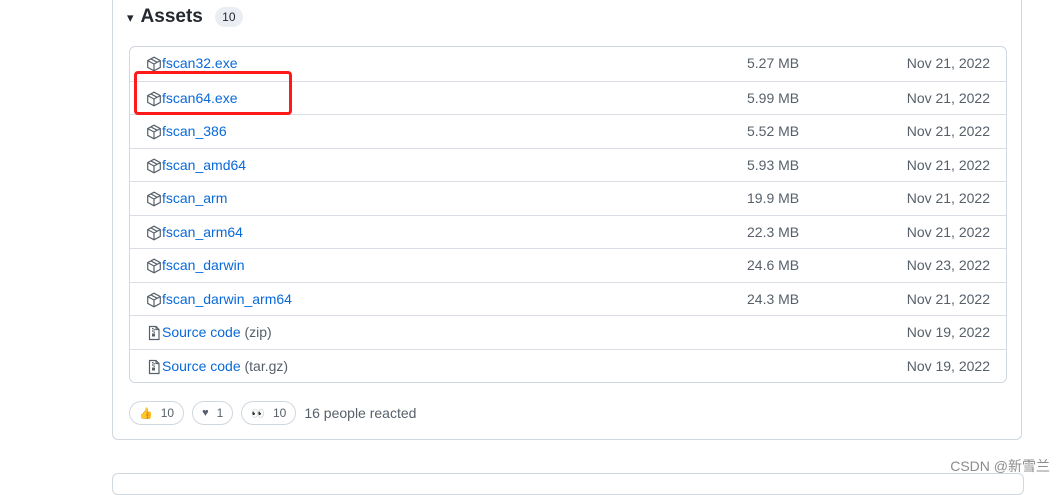  I want to click on asset-name: fscan_arm, so click(195, 198).